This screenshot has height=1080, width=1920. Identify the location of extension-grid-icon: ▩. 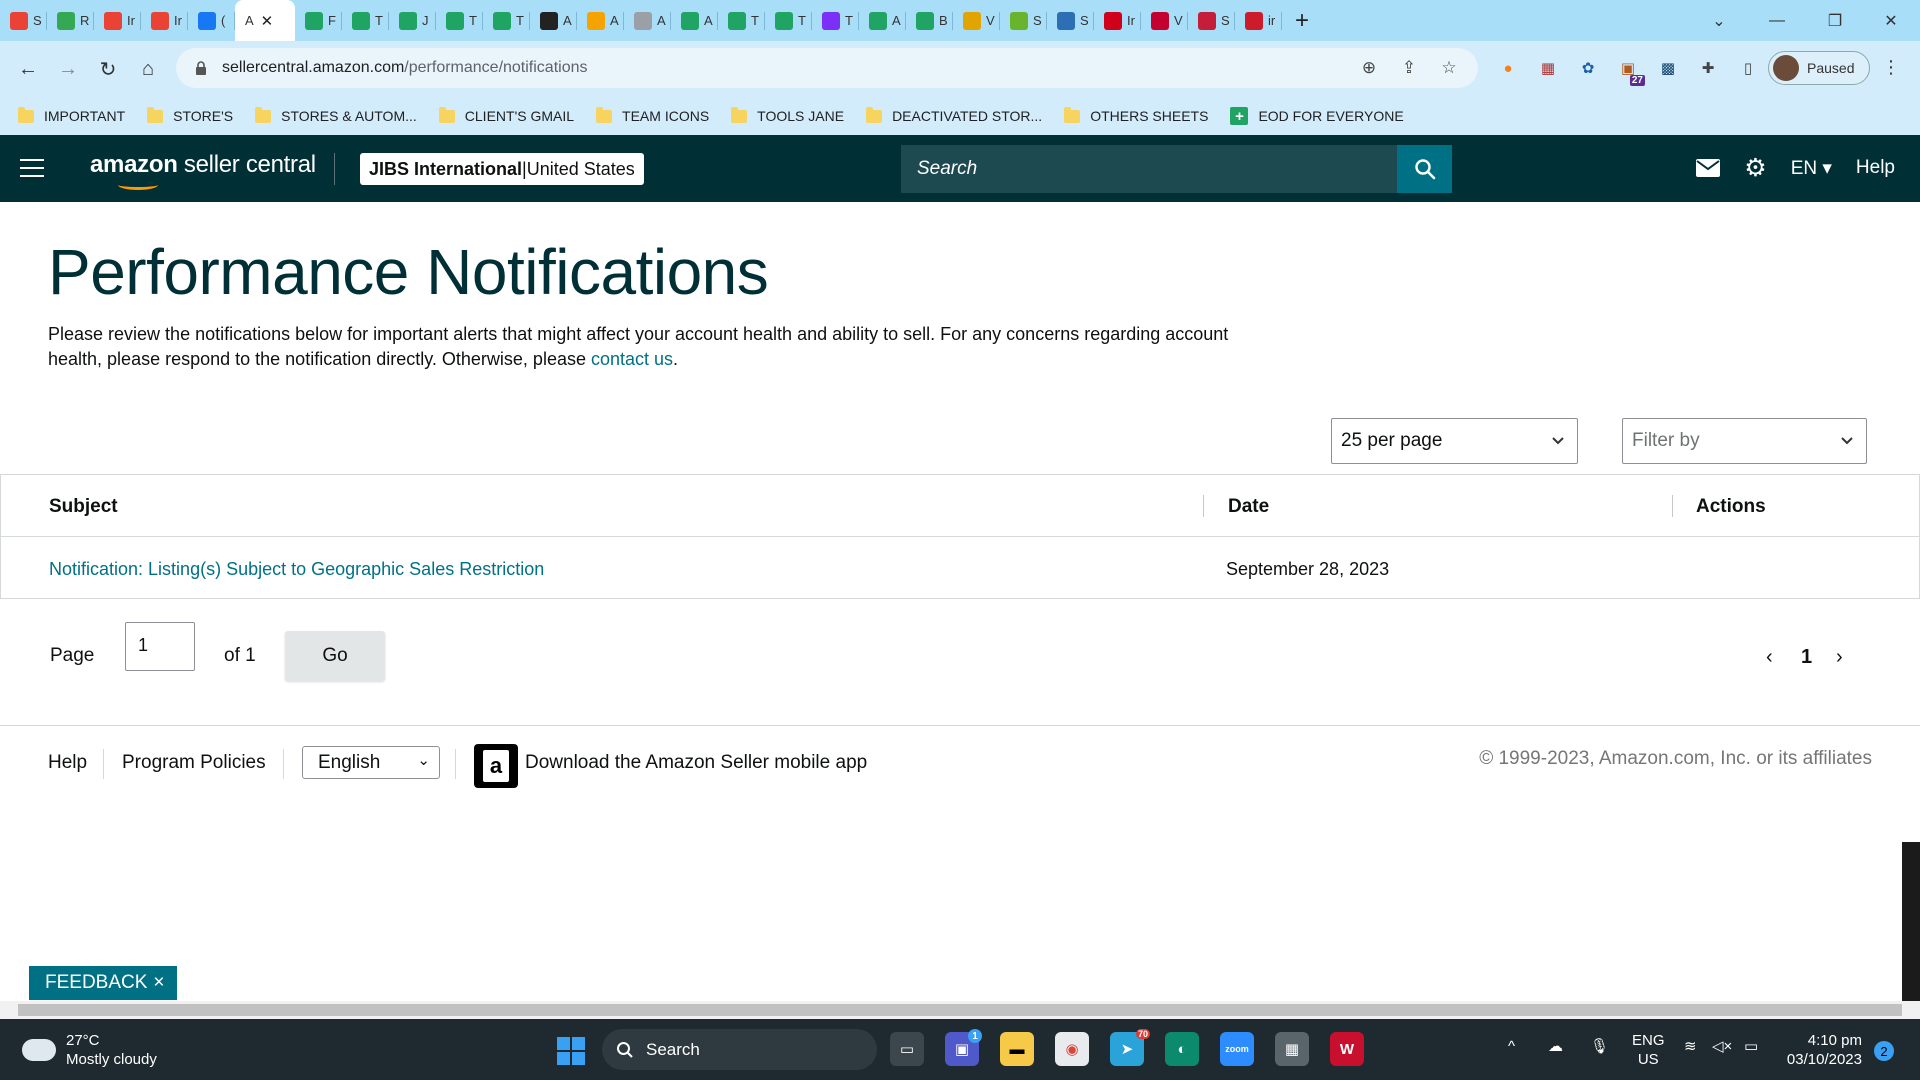
(1668, 68).